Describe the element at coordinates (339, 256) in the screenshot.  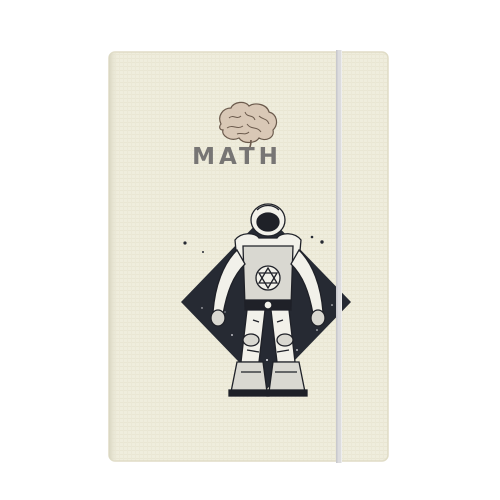
I see `elastic-band` at that location.